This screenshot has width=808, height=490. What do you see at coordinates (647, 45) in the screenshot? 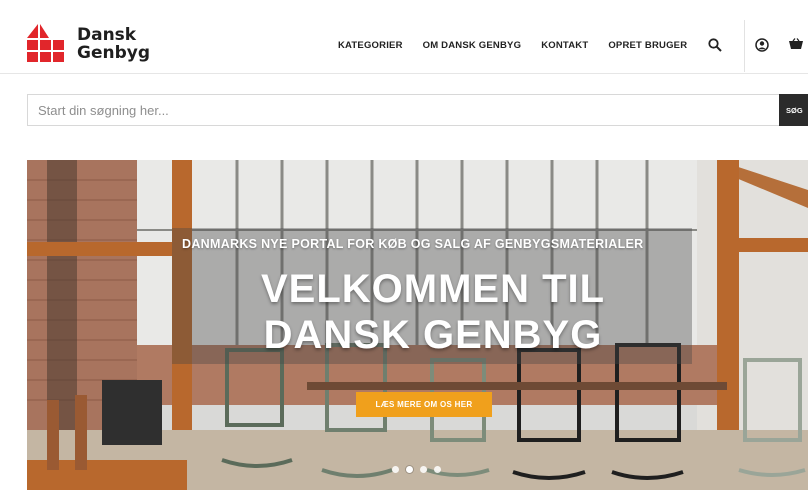
I see `nav-item-opret-bruger: OPRET BRUGER` at bounding box center [647, 45].